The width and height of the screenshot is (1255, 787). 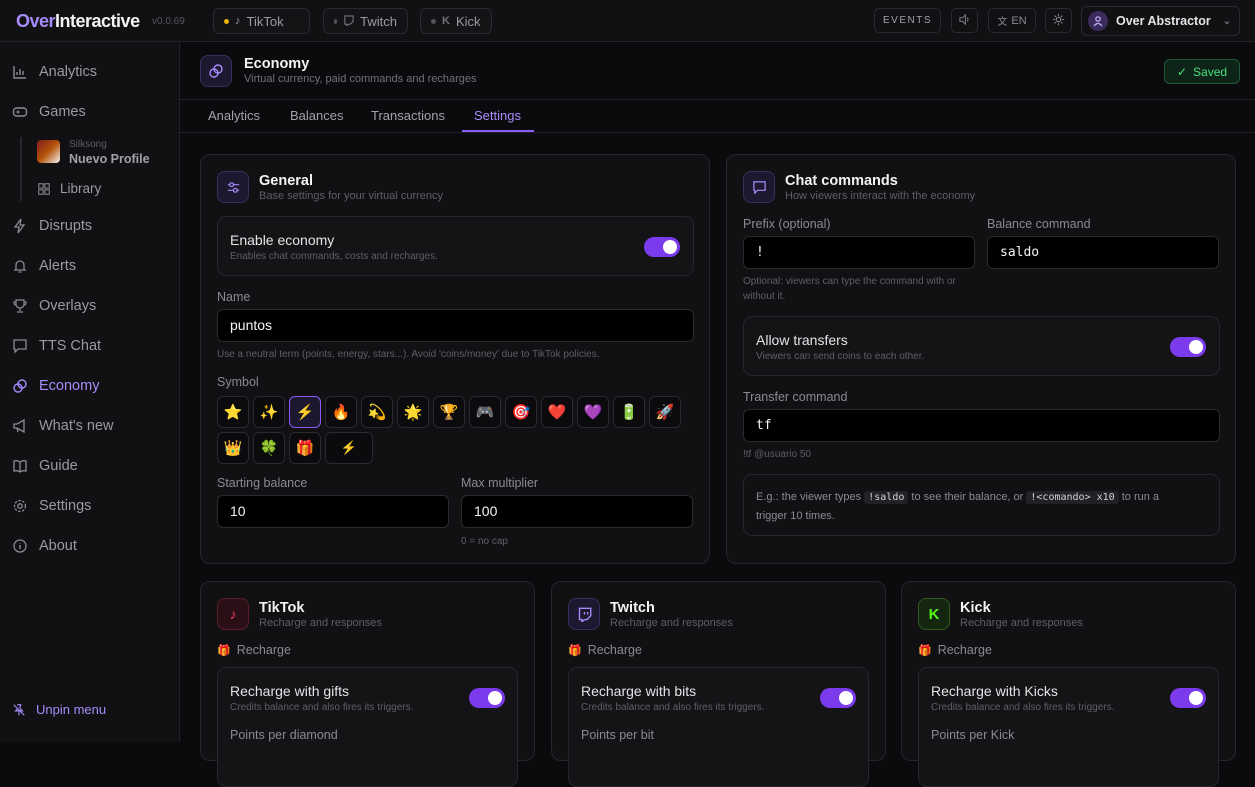 What do you see at coordinates (20, 306) in the screenshot?
I see `trophy-icon` at bounding box center [20, 306].